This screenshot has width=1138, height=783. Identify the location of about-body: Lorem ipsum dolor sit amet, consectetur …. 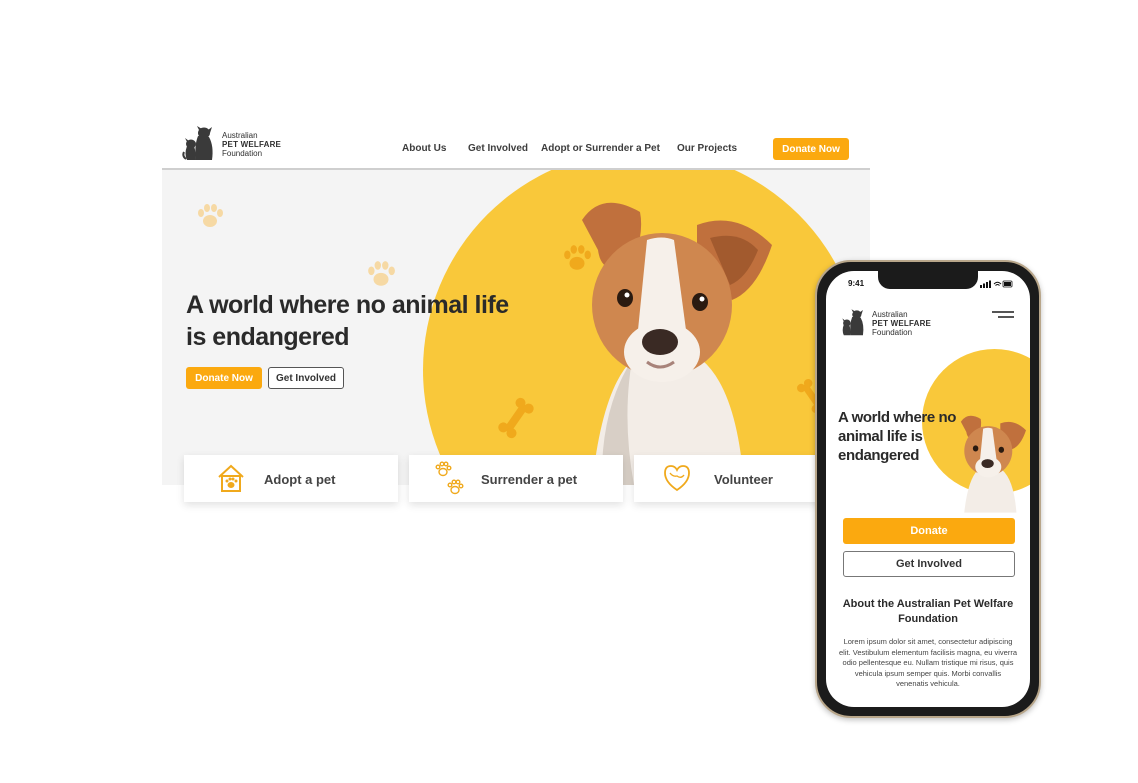
(928, 662).